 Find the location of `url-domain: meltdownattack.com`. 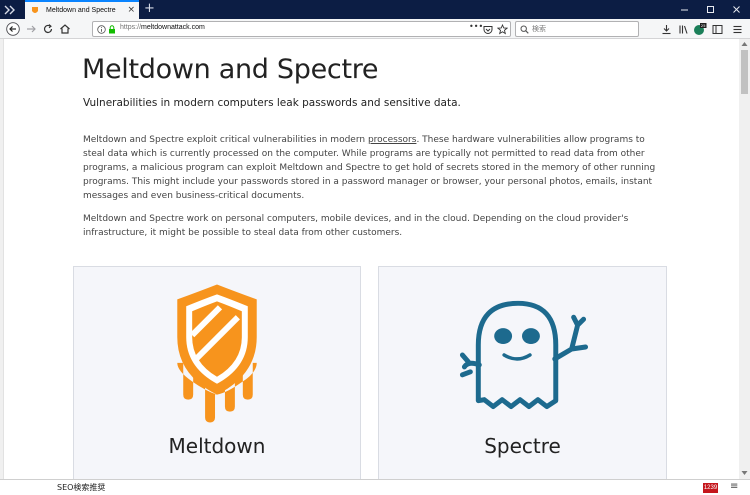

url-domain: meltdownattack.com is located at coordinates (173, 27).